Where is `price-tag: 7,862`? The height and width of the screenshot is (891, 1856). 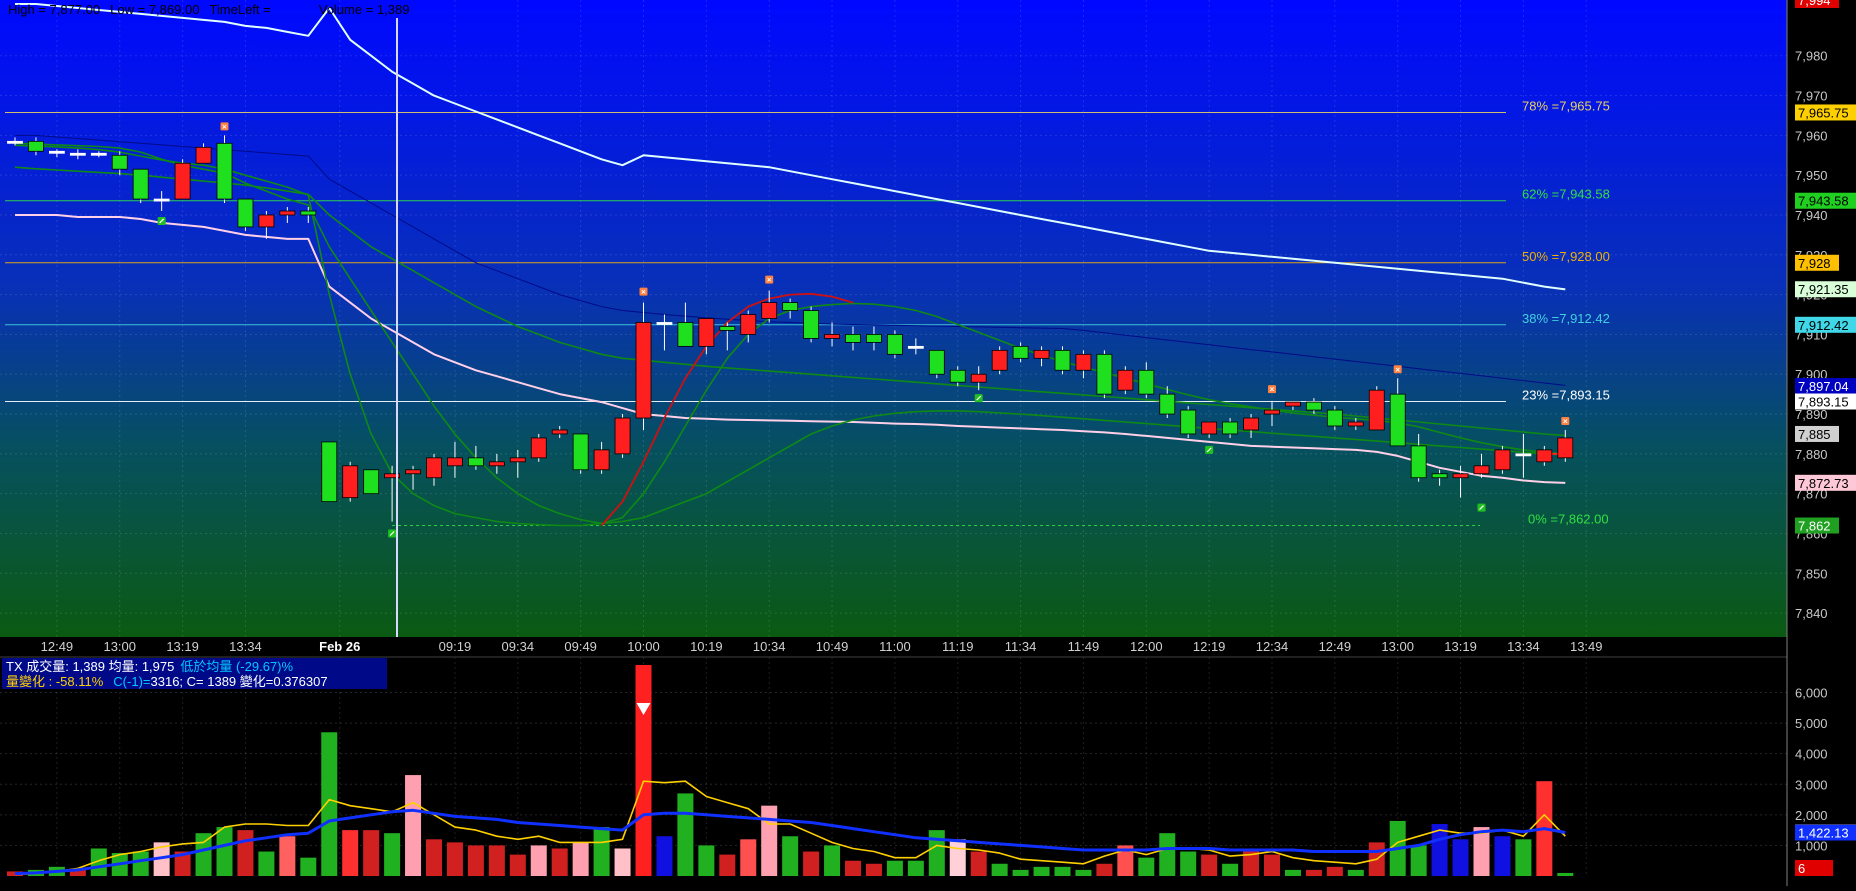
price-tag: 7,862 is located at coordinates (1817, 525).